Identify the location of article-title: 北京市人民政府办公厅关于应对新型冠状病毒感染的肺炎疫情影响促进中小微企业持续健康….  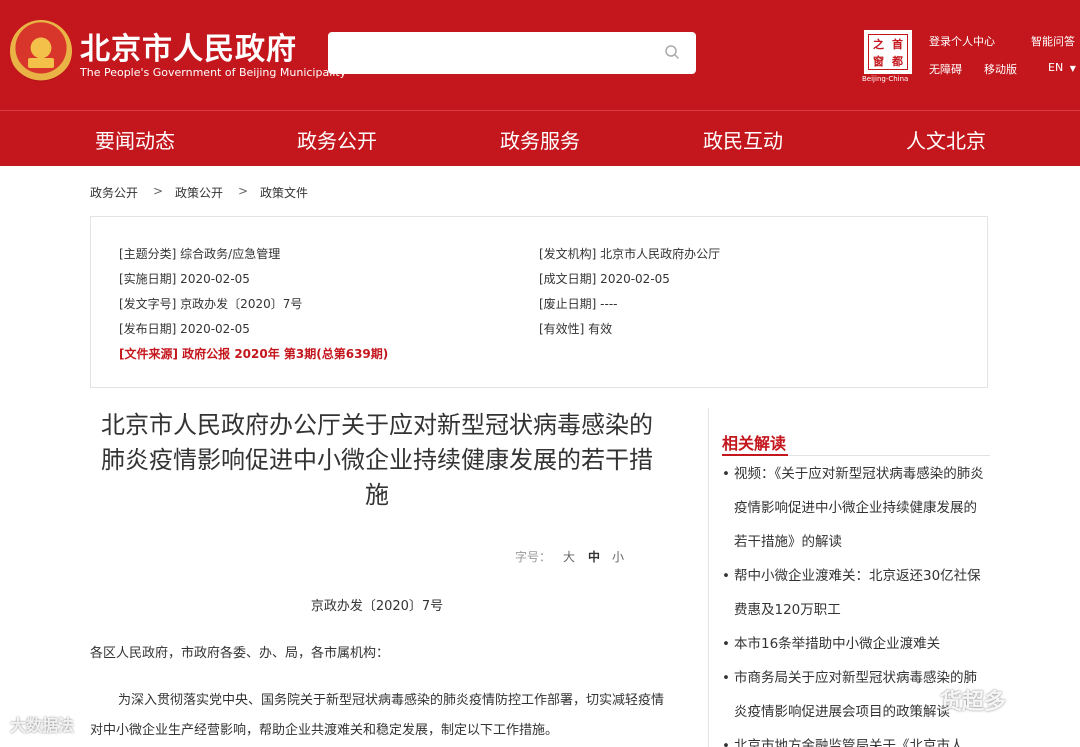
(377, 460).